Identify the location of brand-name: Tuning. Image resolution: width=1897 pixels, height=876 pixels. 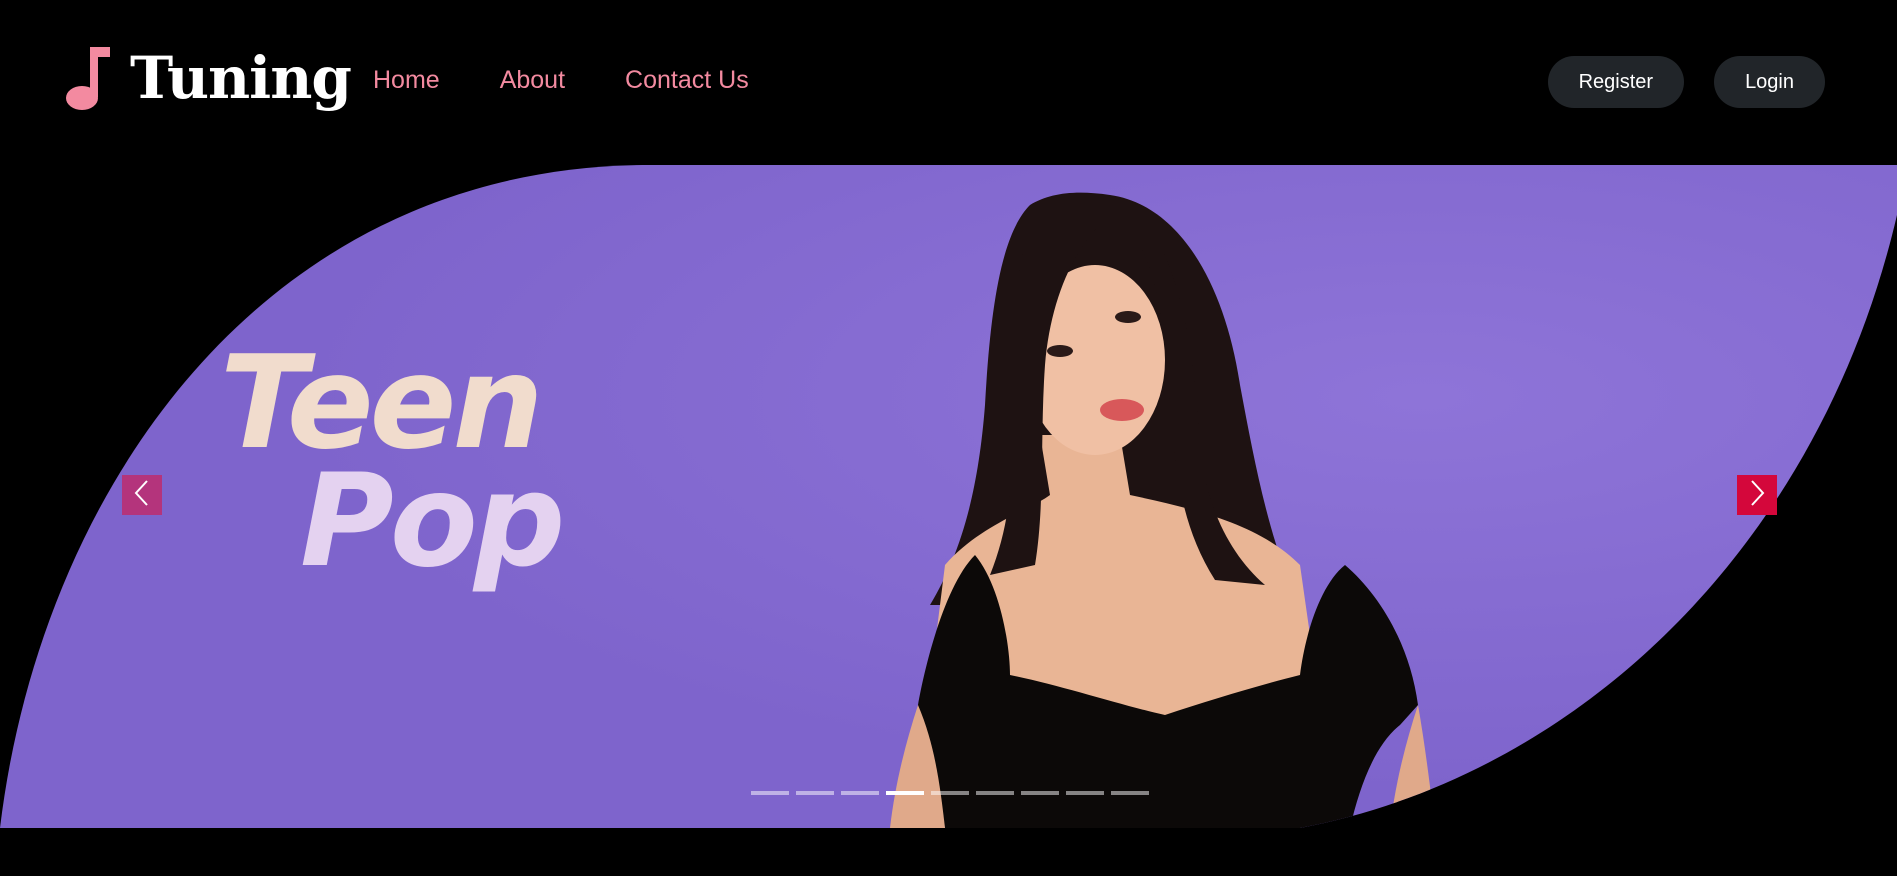
(241, 78).